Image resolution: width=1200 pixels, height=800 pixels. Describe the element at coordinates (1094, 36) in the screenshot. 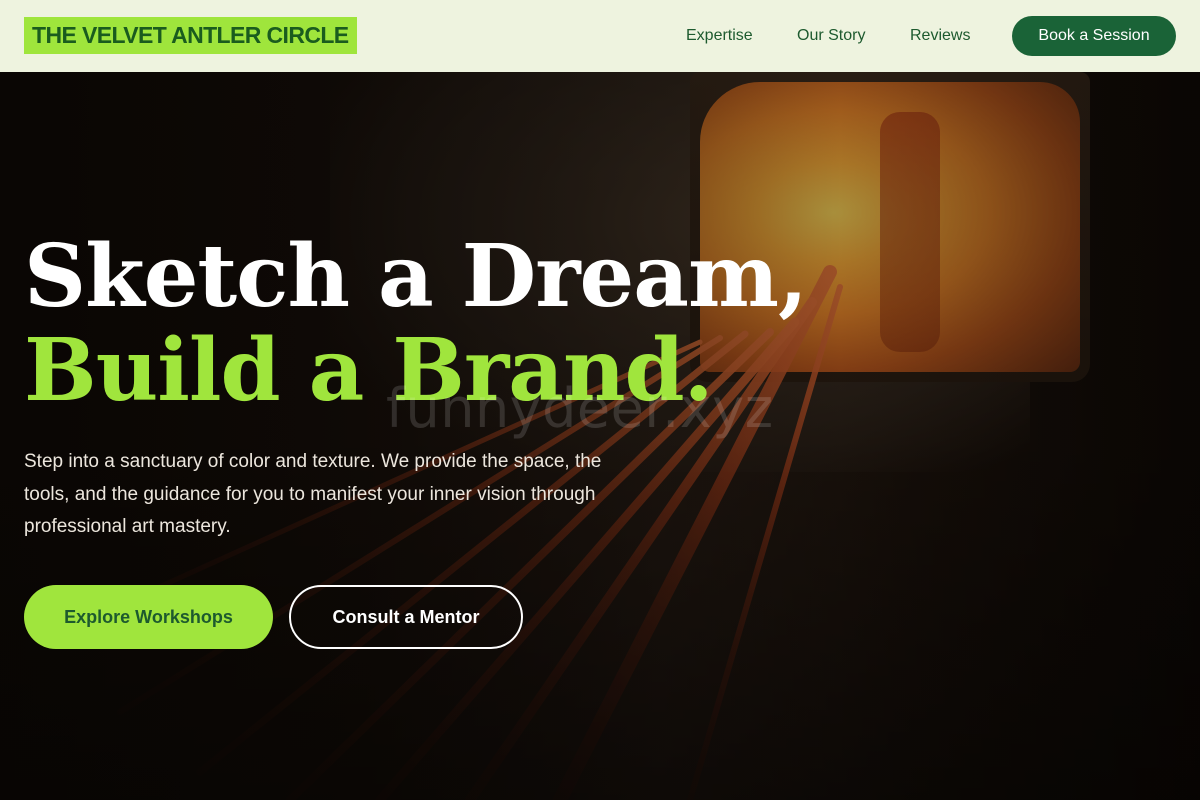

I see `book-session-button: Book a Session` at that location.